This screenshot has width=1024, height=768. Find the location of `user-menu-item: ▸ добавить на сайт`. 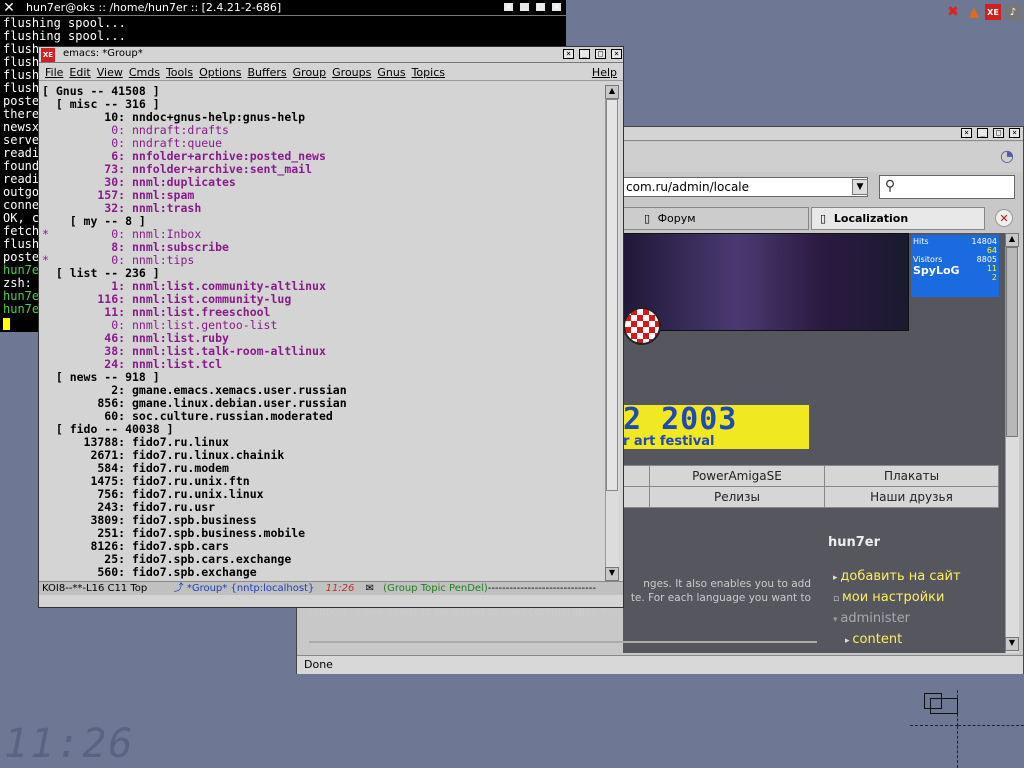

user-menu-item: ▸ добавить на сайт is located at coordinates (897, 577).